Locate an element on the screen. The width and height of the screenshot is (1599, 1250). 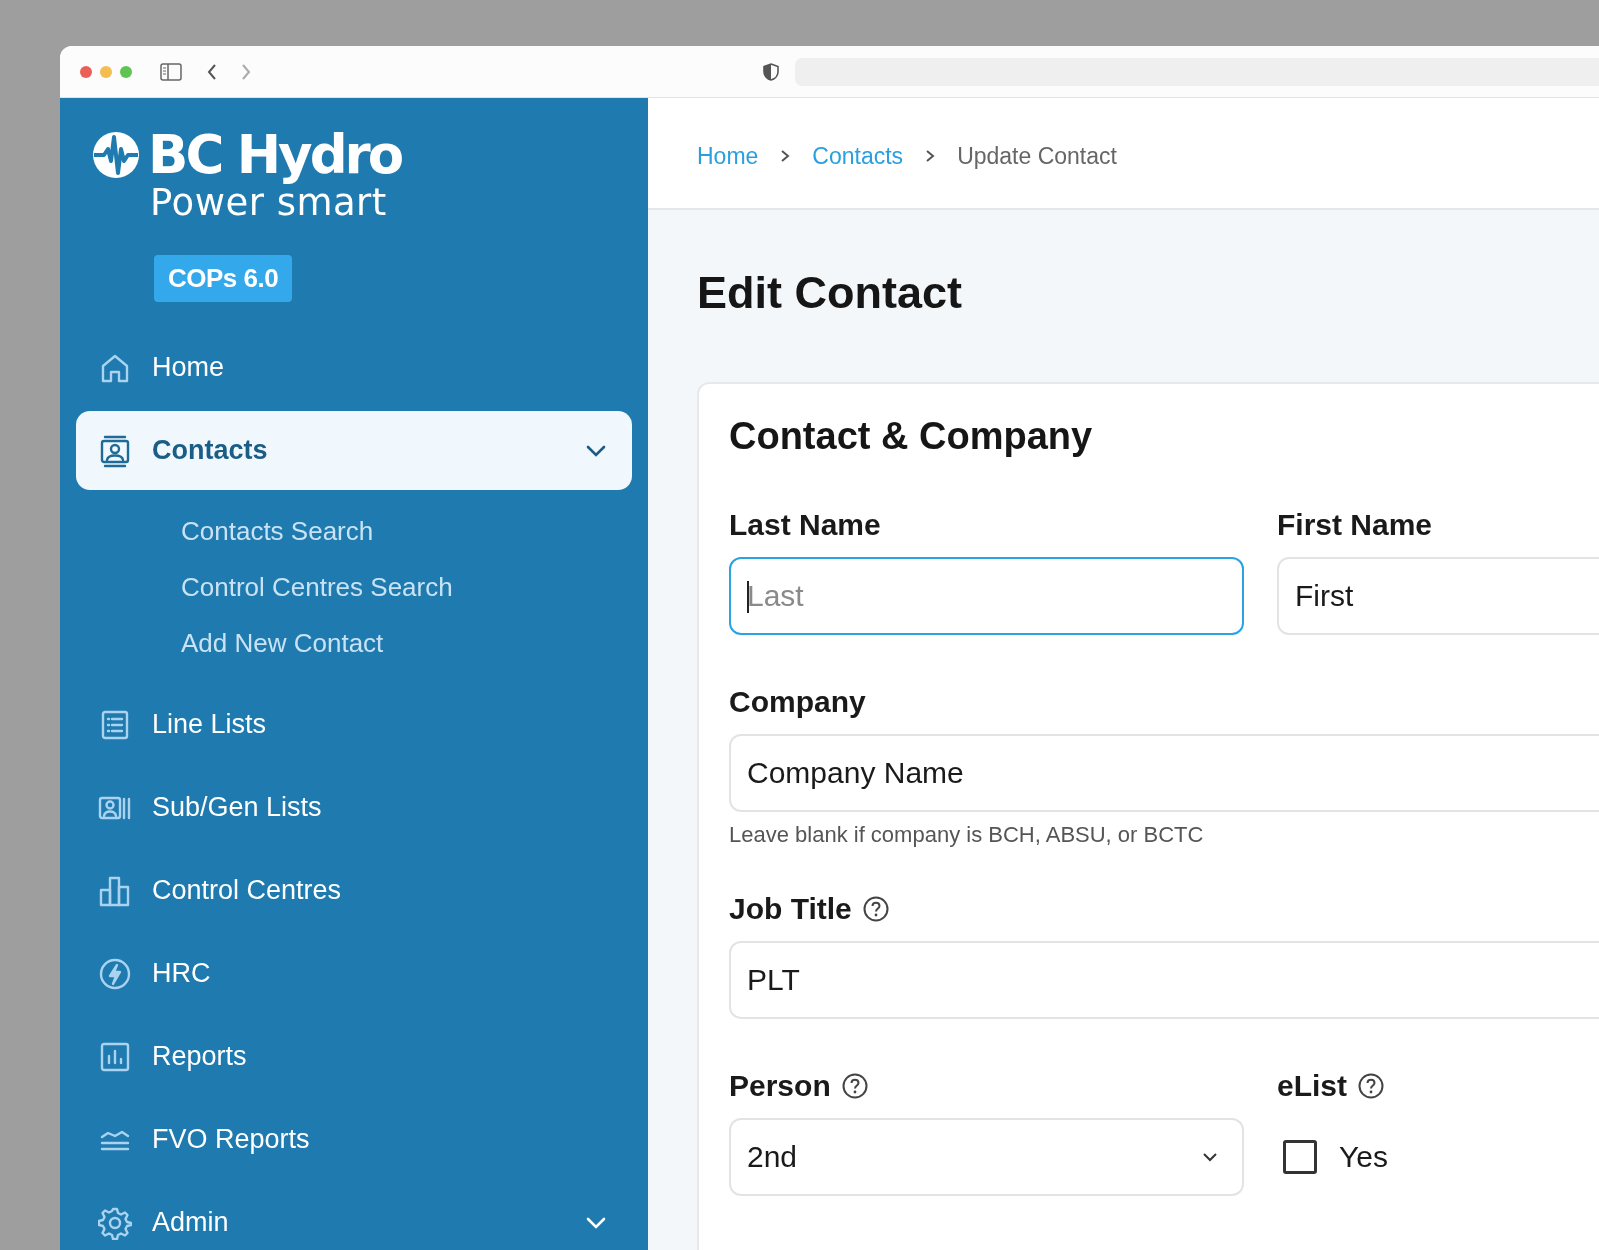
nav-item: Admin is located at coordinates (354, 1216).